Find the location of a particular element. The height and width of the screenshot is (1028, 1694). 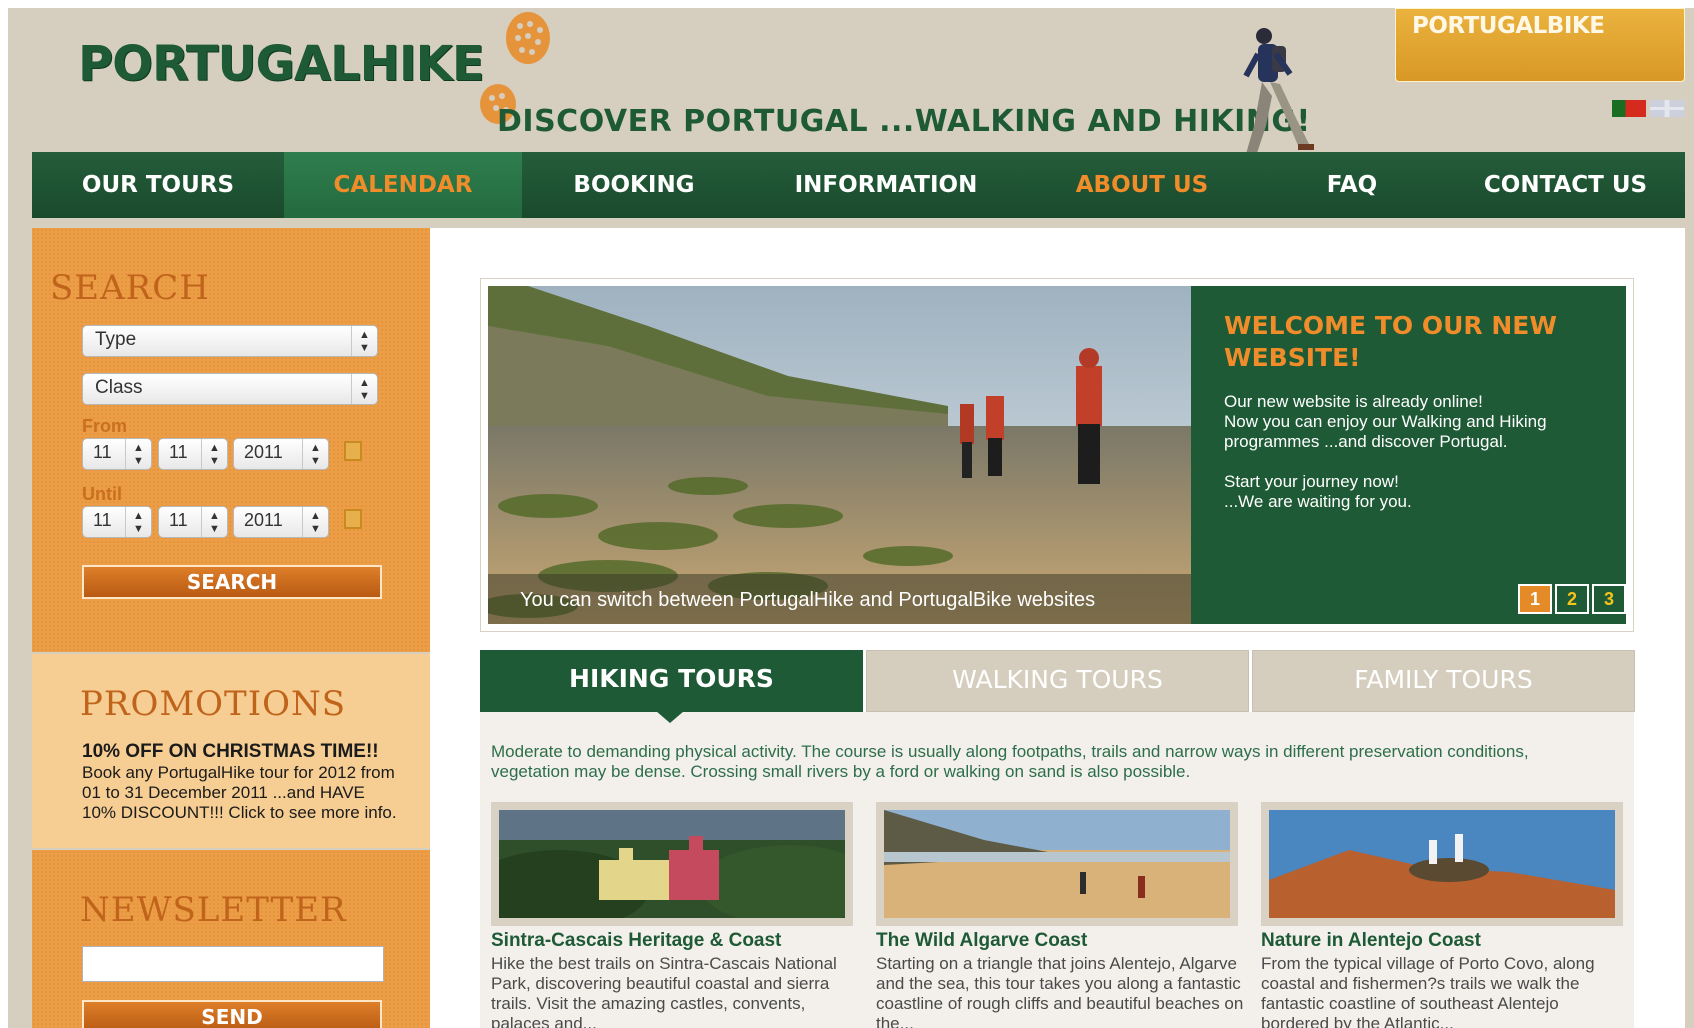

tour-title-algarve: The Wild Algarve Coast is located at coordinates (981, 941).